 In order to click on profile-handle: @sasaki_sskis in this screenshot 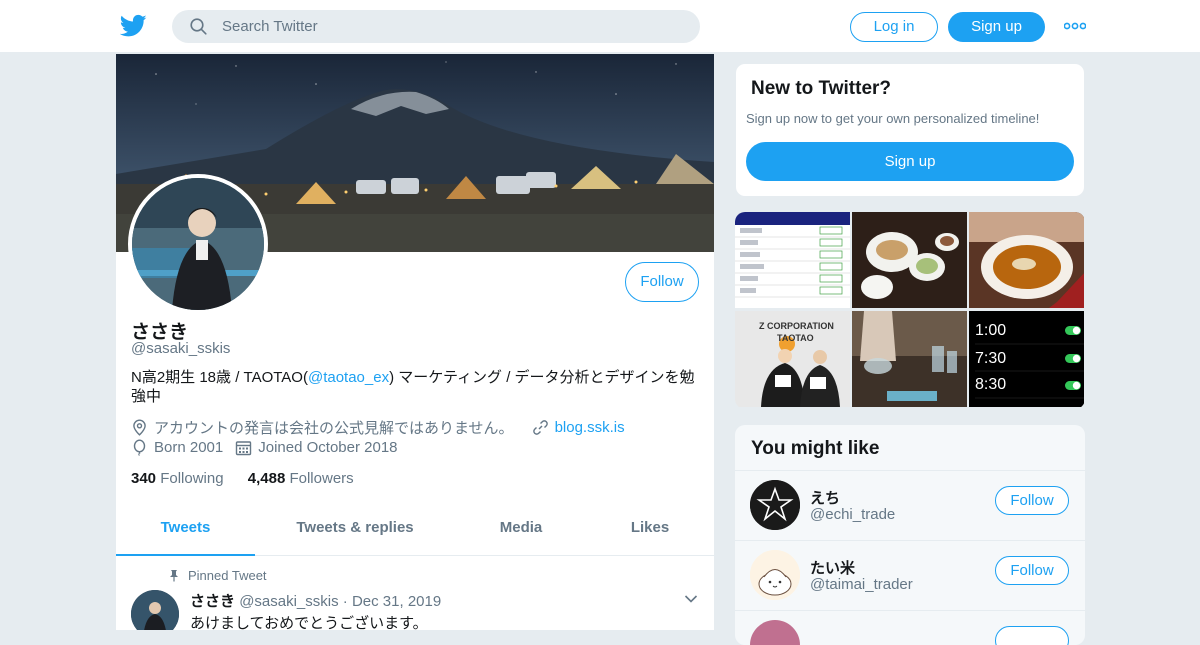, I will do `click(180, 348)`.